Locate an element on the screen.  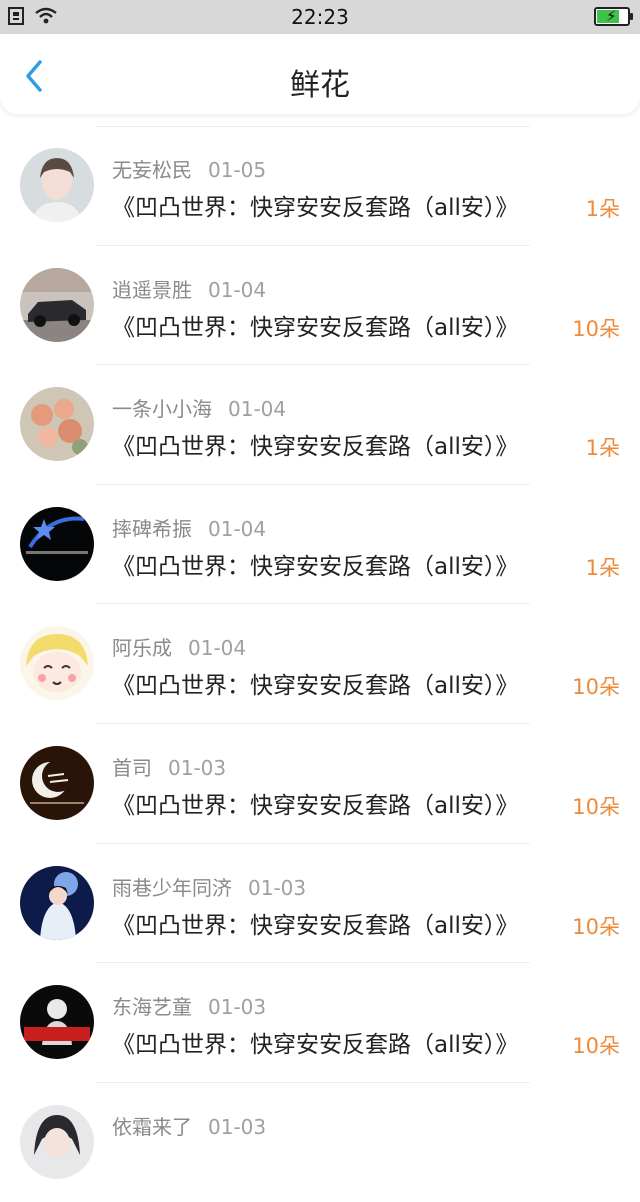
page-title: 鲜花 is located at coordinates (320, 85).